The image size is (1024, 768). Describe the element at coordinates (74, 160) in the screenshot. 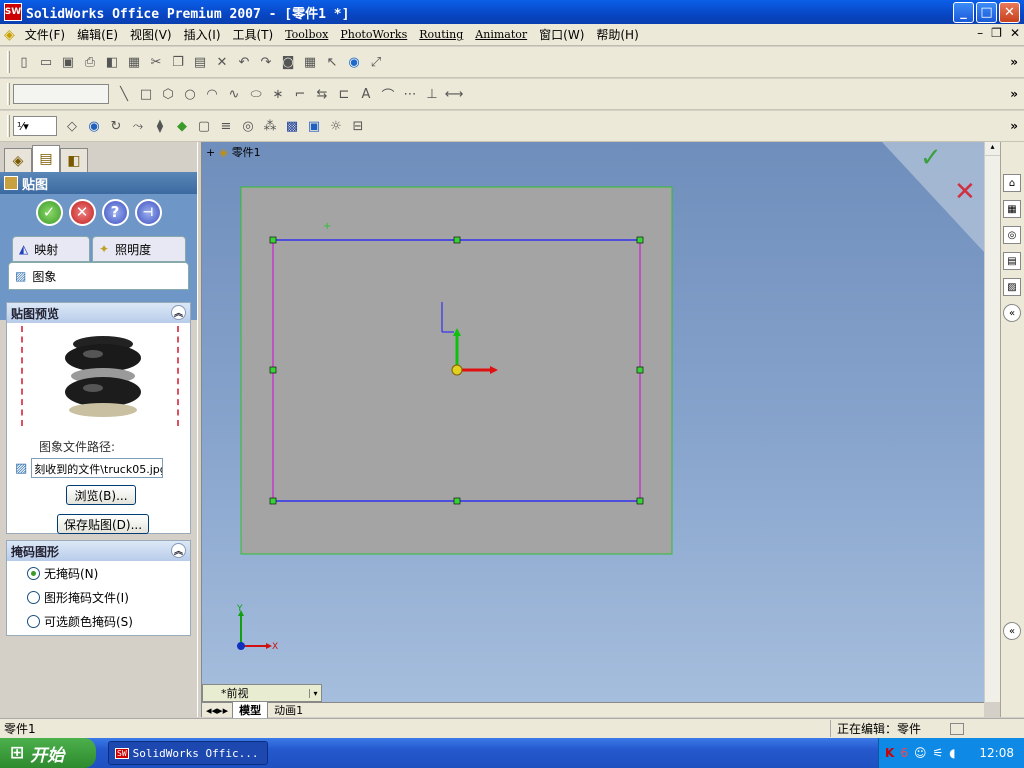

I see `configuration-tab: ◧` at that location.